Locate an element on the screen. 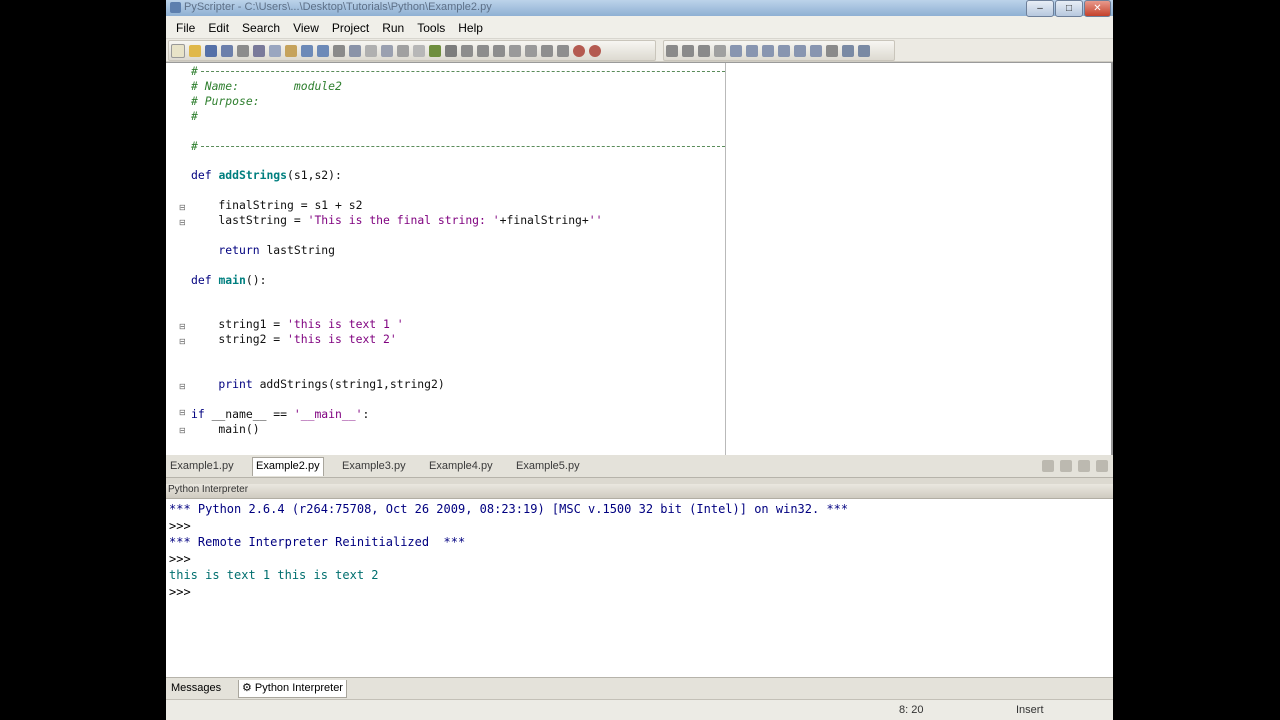  toolbar-icon-a is located at coordinates (371, 50).